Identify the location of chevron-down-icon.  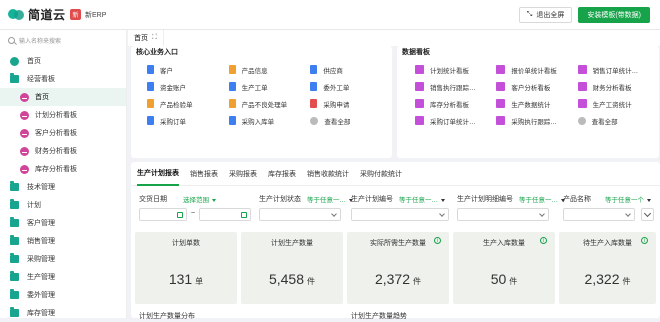
(542, 214).